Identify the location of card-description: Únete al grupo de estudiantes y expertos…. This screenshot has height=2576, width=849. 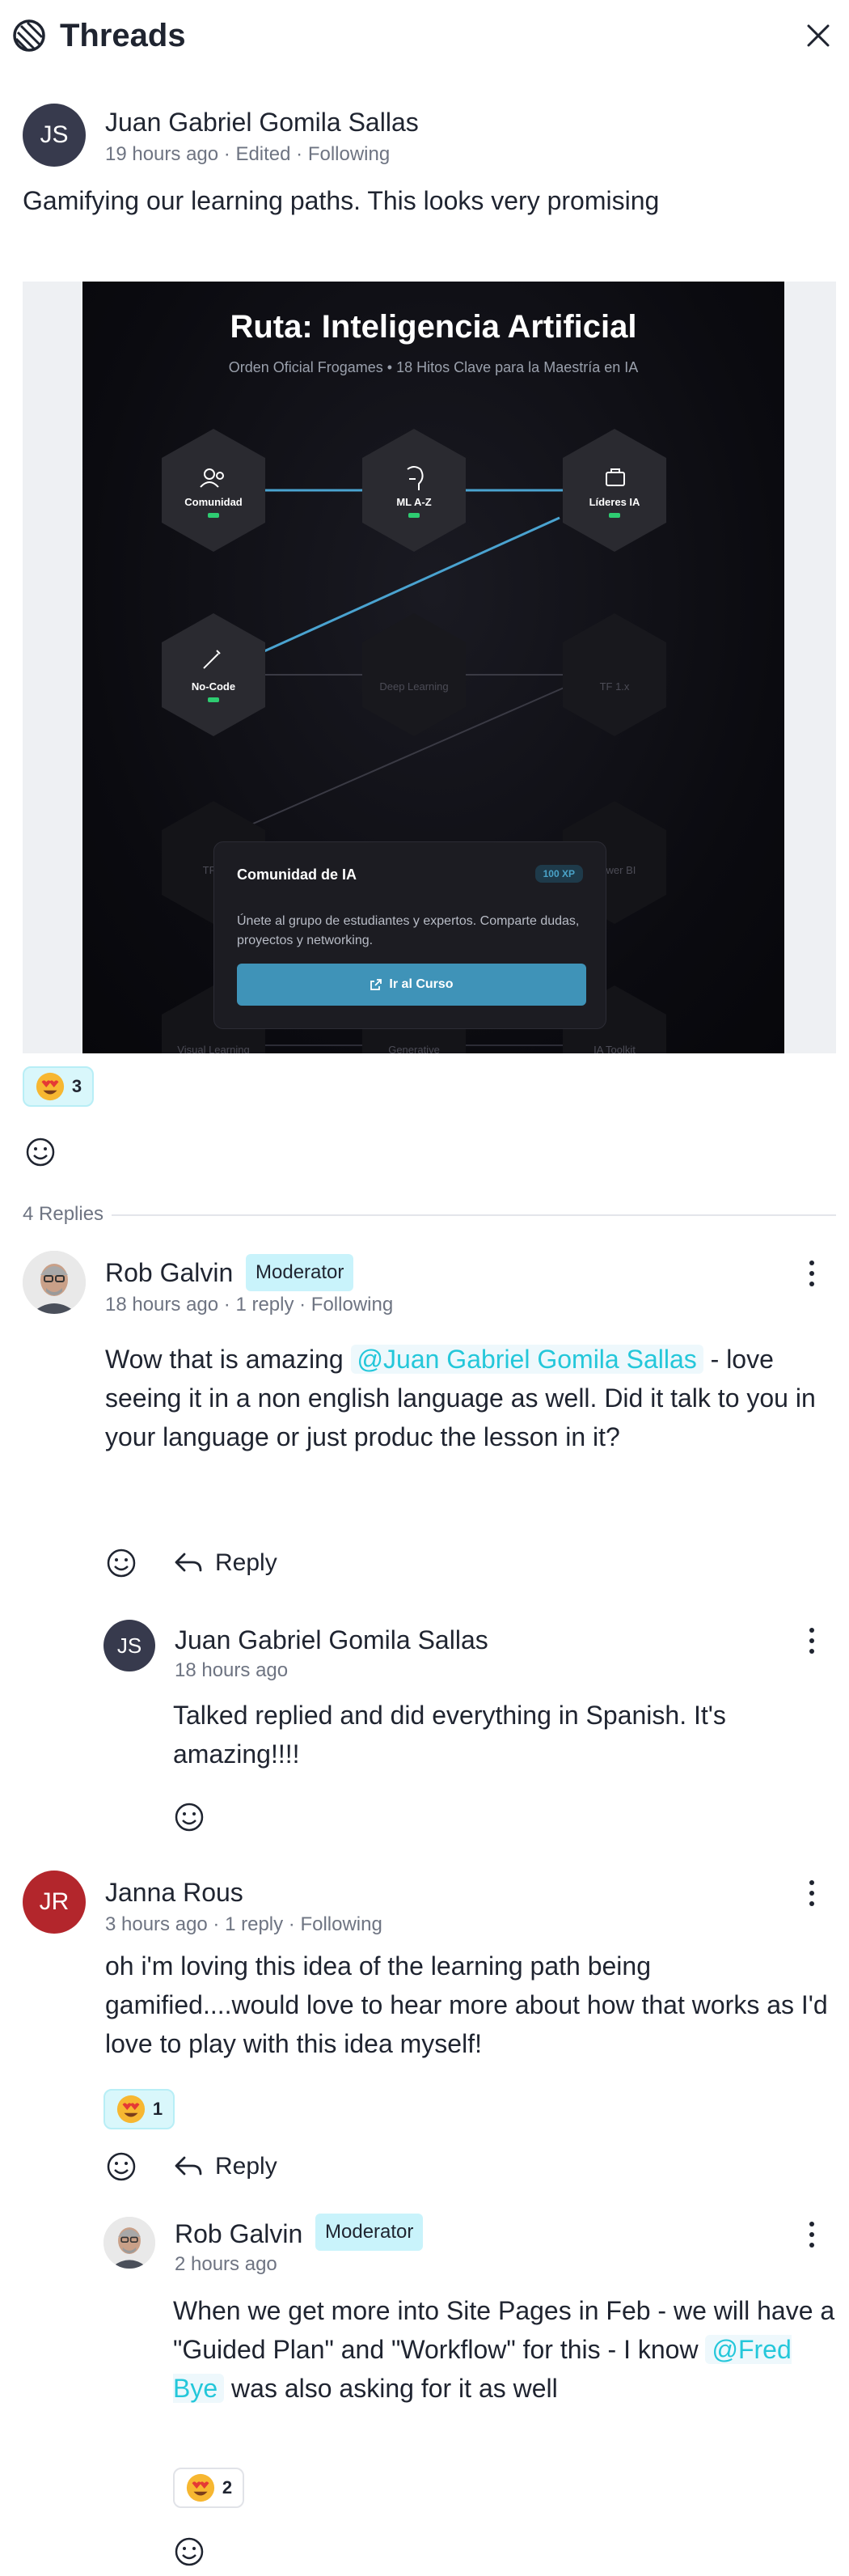
(408, 930).